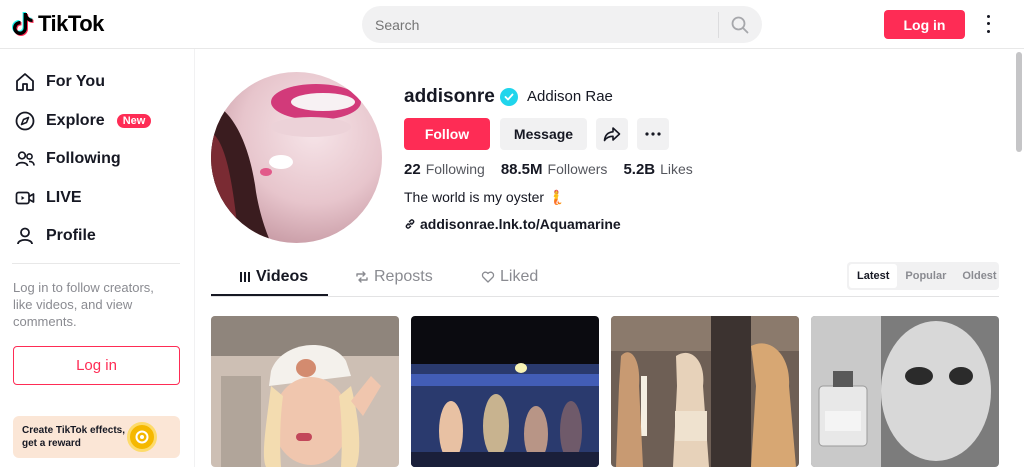  I want to click on sidebar-item-label: For You, so click(75, 81).